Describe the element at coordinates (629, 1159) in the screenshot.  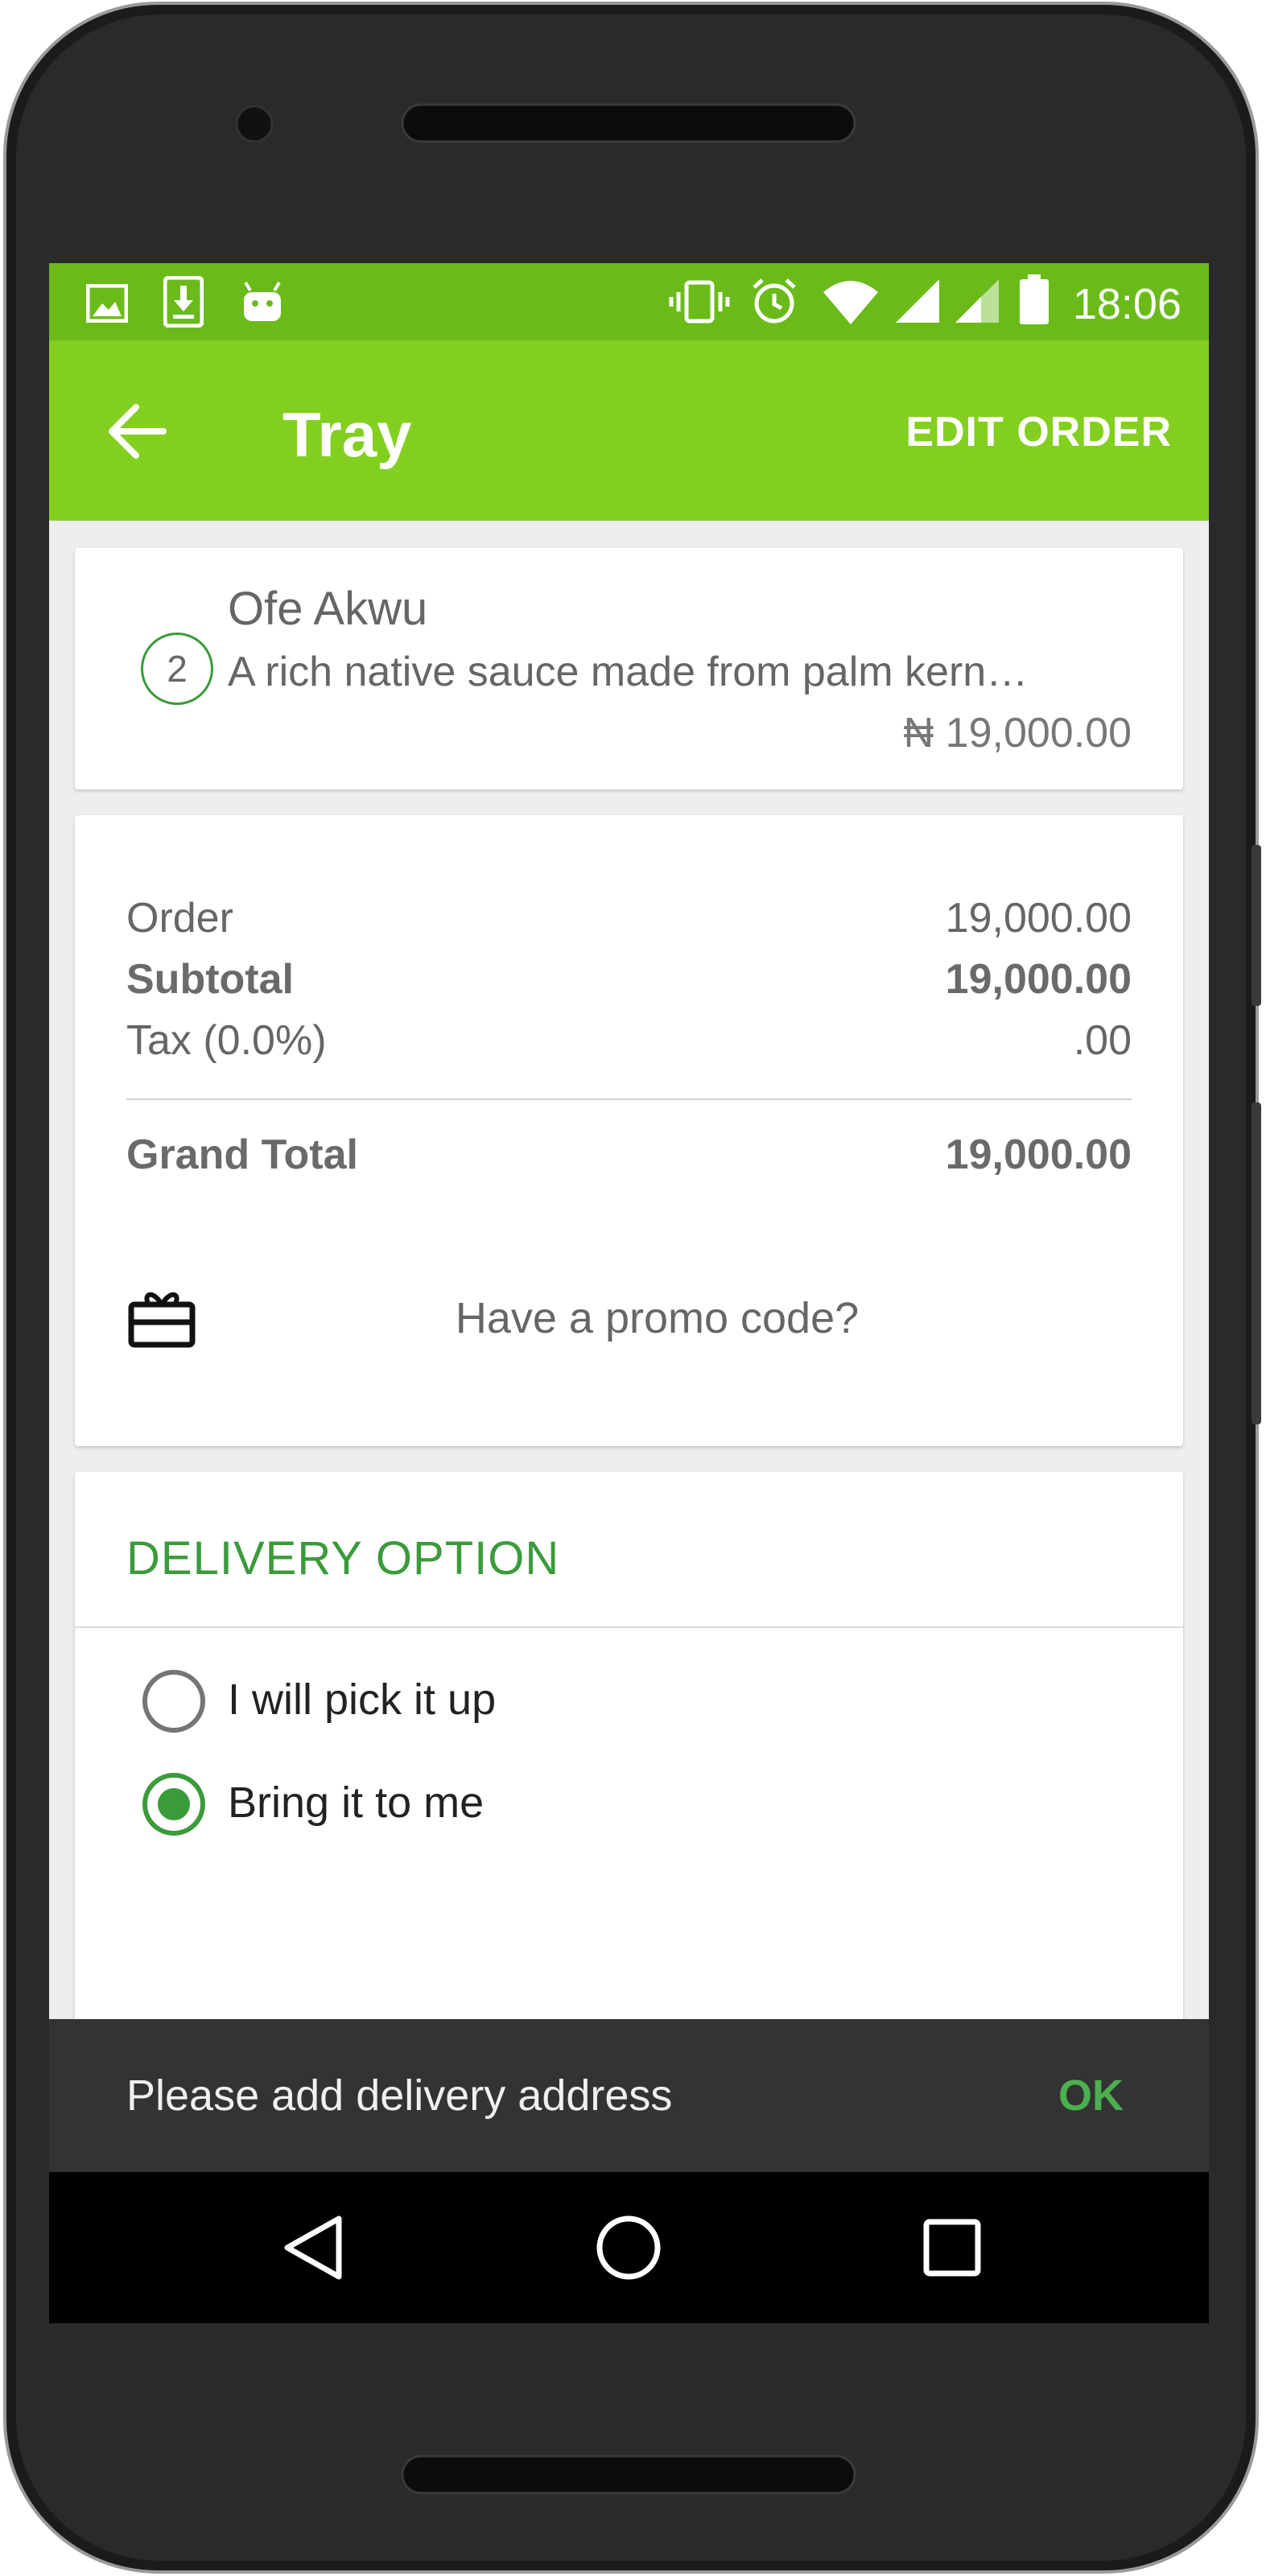
I see `grand-total-row: Grand Total 19,000.00` at that location.